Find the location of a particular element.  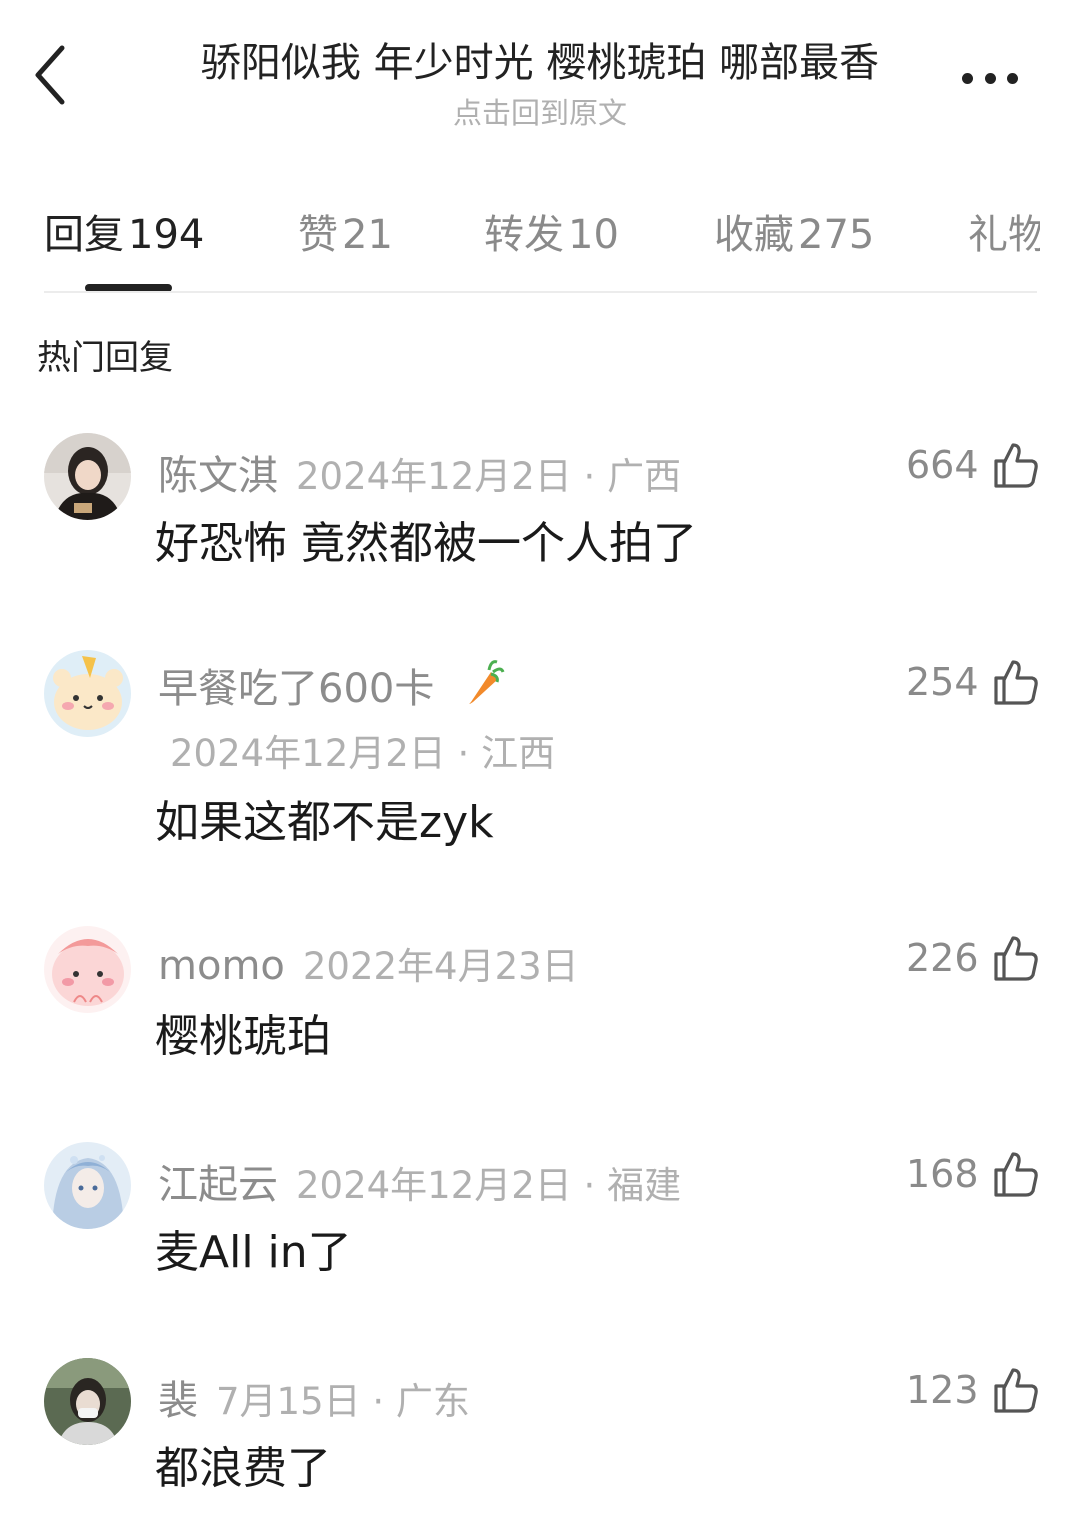

like-button: 664 is located at coordinates (972, 465).